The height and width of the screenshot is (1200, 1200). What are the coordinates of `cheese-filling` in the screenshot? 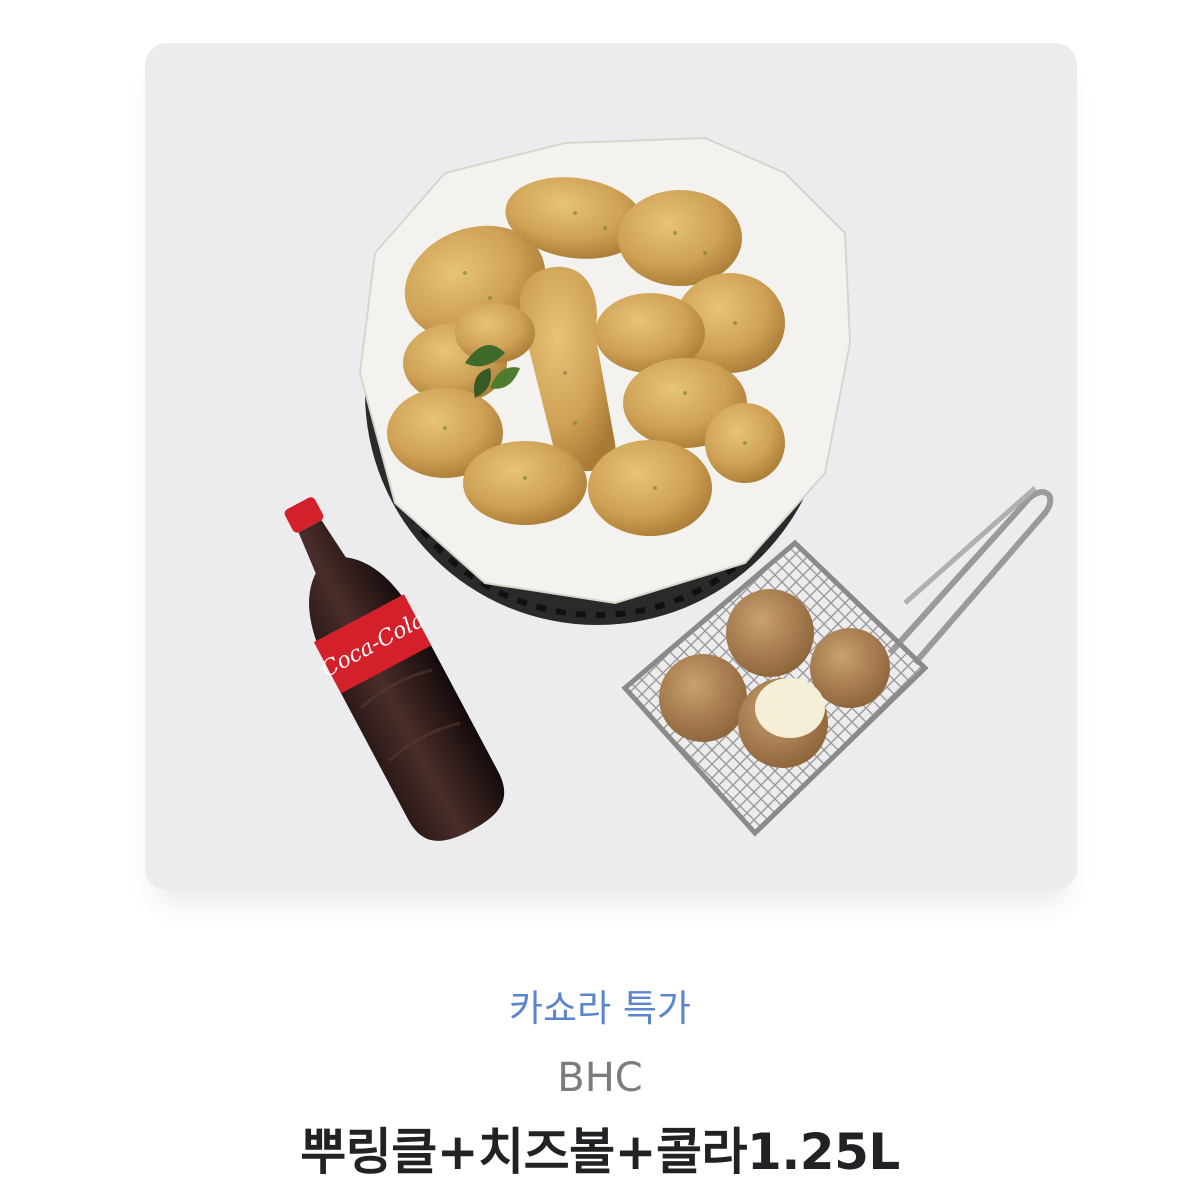 It's located at (790, 708).